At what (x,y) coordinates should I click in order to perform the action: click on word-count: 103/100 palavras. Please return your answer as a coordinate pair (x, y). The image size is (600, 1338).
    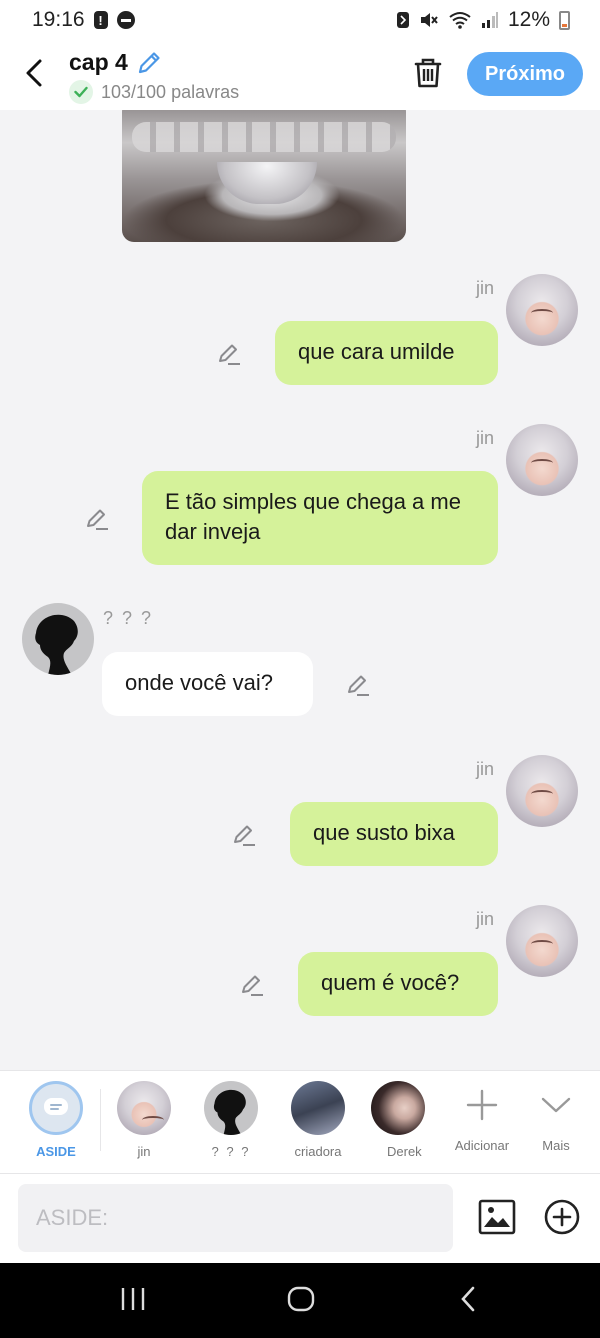
    Looking at the image, I should click on (154, 92).